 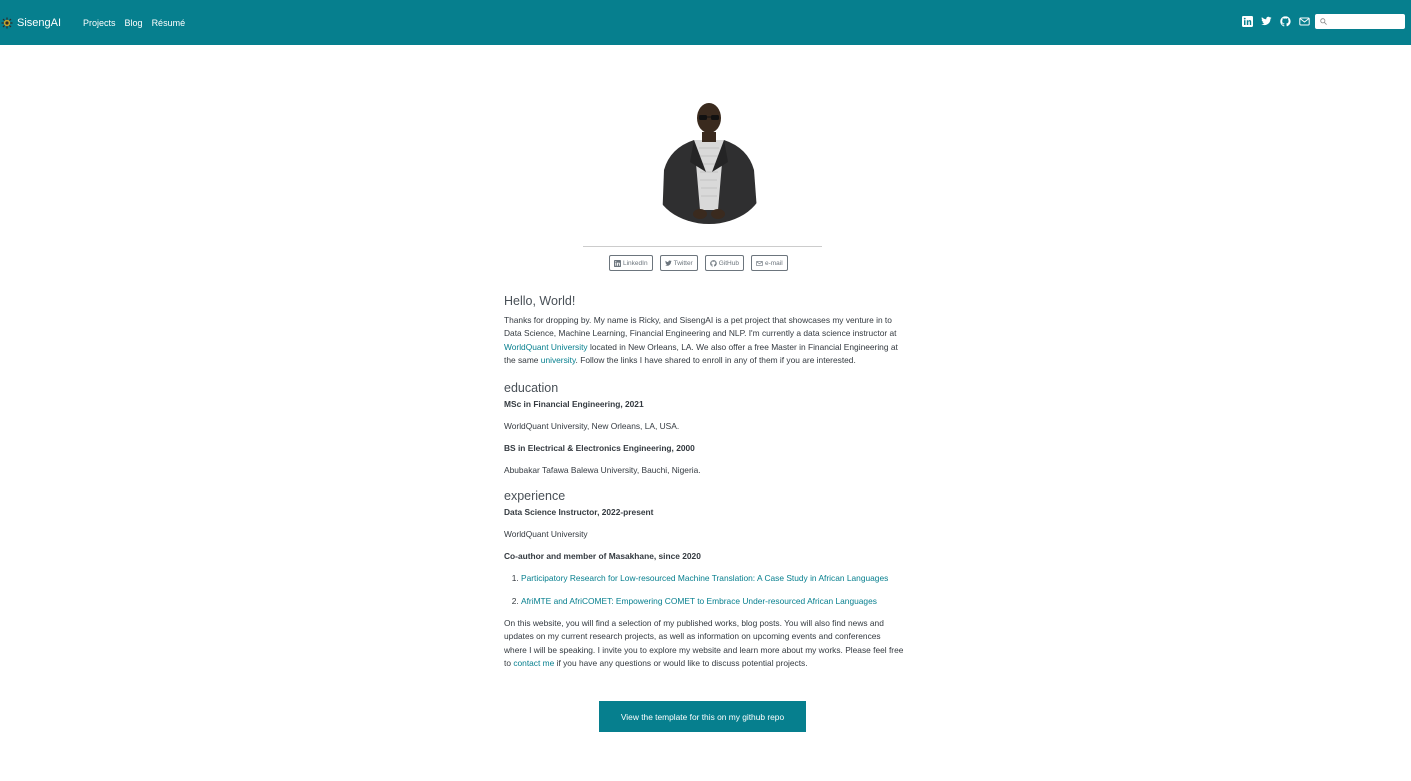 I want to click on experience-role: Data Science Instructor, 2022-present, so click(x=579, y=512).